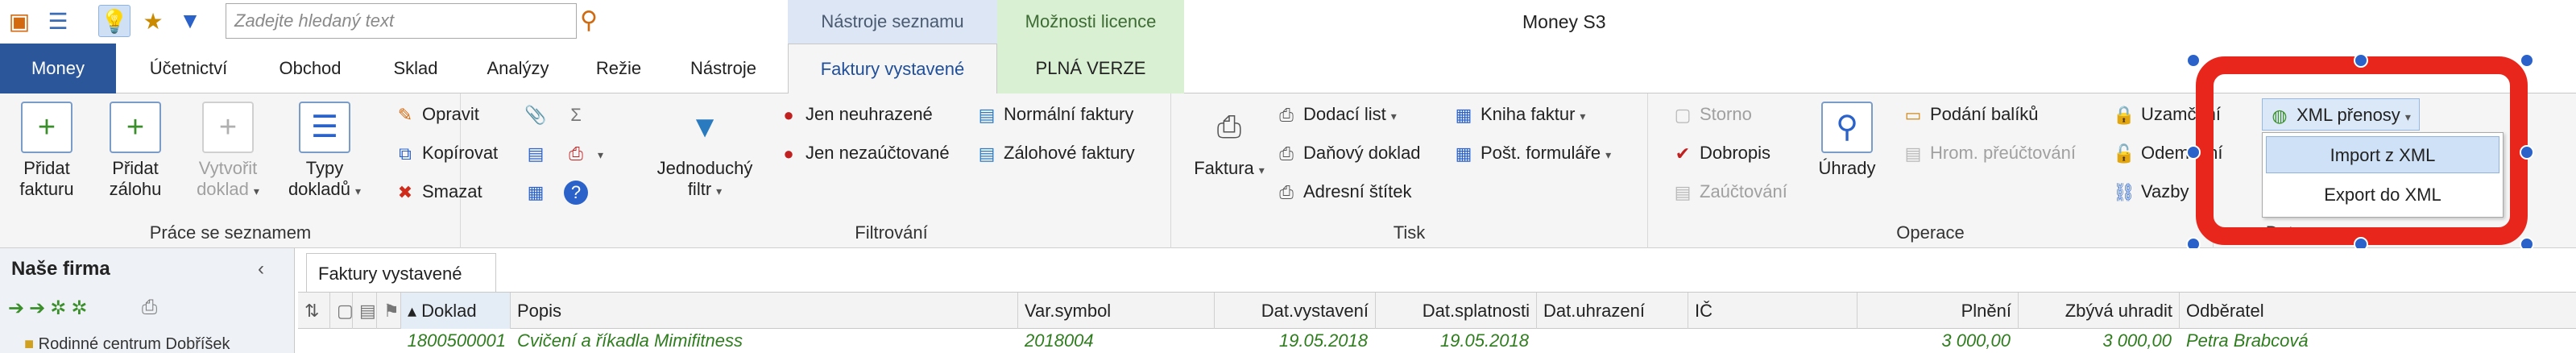  What do you see at coordinates (1055, 153) in the screenshot?
I see `advance-invoices-button: ▤ Zálohové faktury` at bounding box center [1055, 153].